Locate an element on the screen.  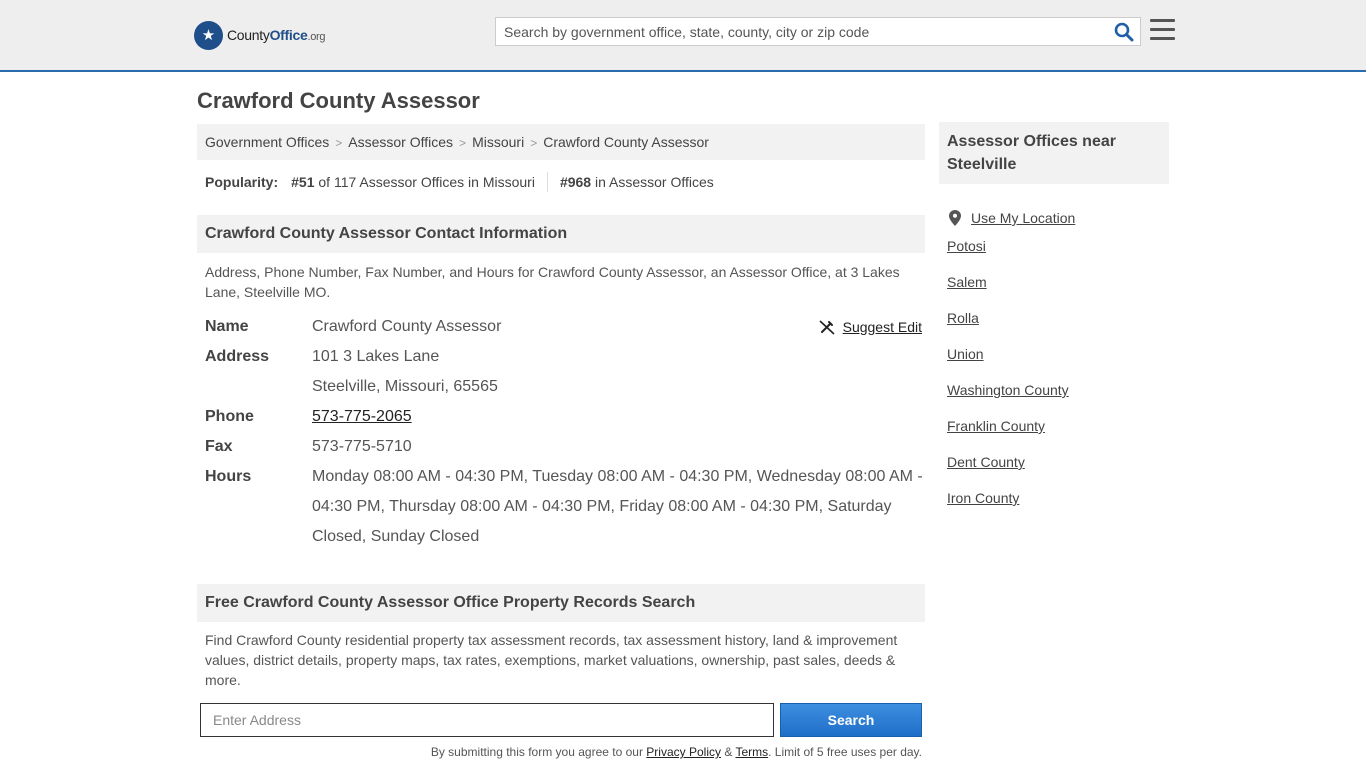
suggest-edit: Suggest Edit is located at coordinates (870, 327).